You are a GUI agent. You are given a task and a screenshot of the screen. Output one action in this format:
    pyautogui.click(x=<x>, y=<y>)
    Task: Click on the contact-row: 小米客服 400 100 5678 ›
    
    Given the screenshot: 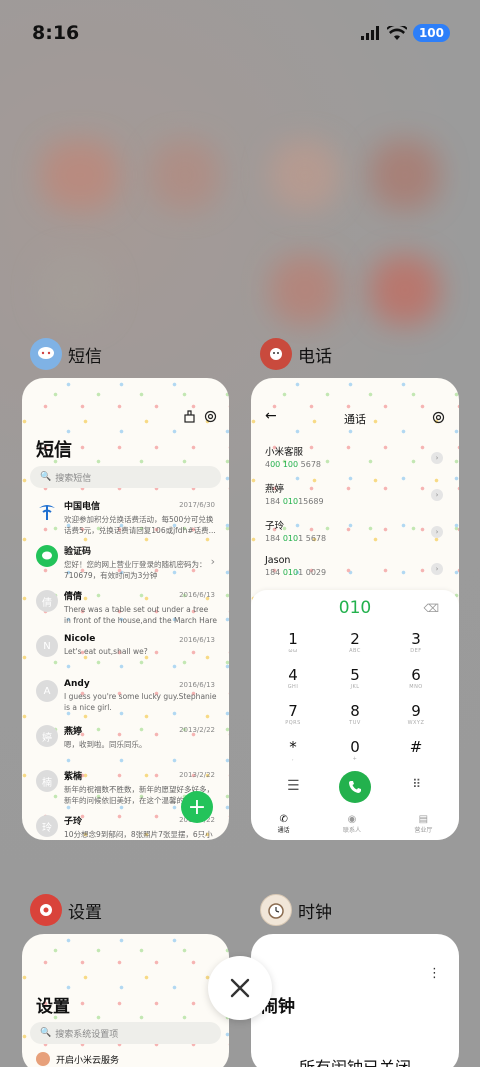 What is the action you would take?
    pyautogui.click(x=355, y=462)
    